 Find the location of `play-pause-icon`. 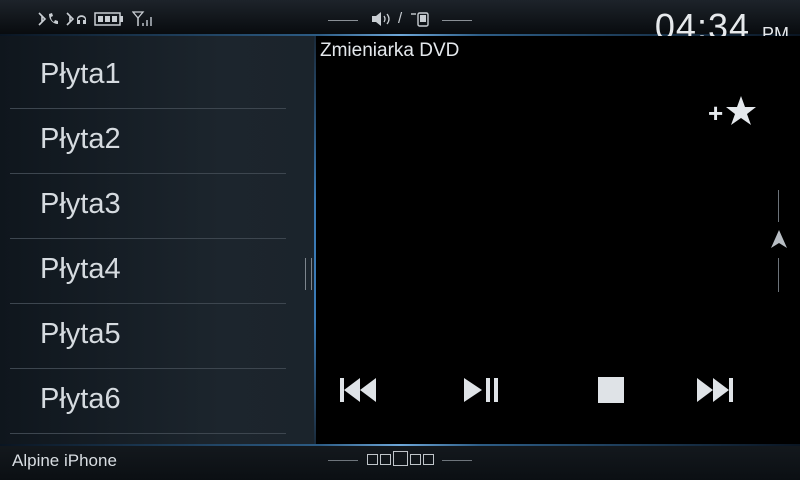

play-pause-icon is located at coordinates (481, 390).